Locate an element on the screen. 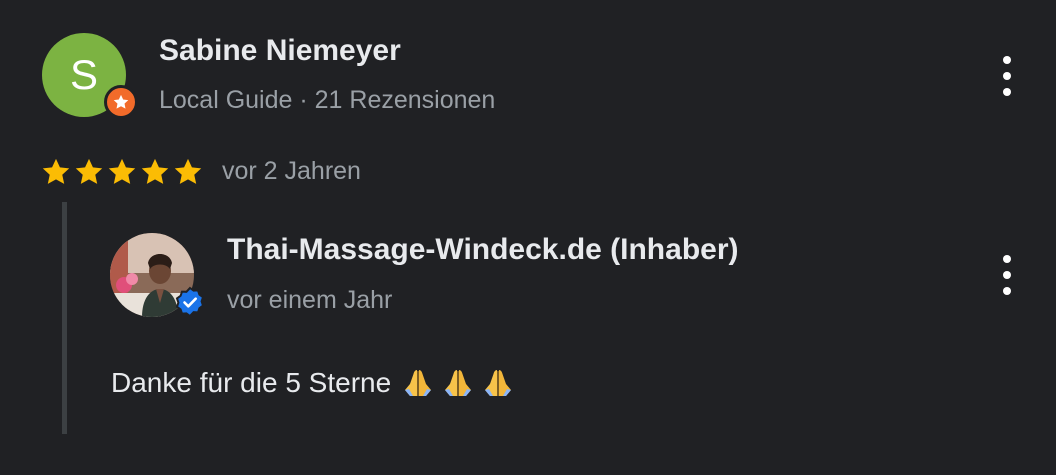  reviewer-name: Sabine Niemeyer is located at coordinates (280, 51).